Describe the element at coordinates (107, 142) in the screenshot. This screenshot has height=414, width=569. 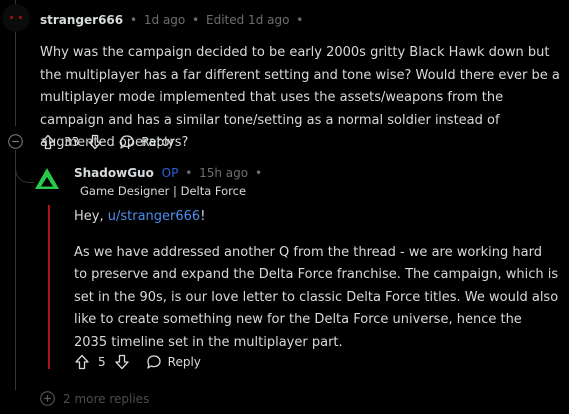
I see `comment-actions: 33 Reply` at that location.